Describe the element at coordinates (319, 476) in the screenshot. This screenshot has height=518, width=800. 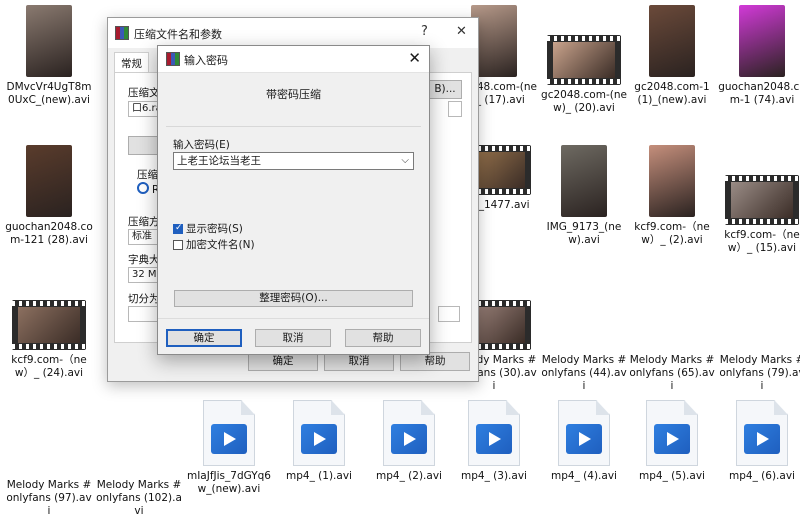
I see `file-name: mp4_ (1).avi` at that location.